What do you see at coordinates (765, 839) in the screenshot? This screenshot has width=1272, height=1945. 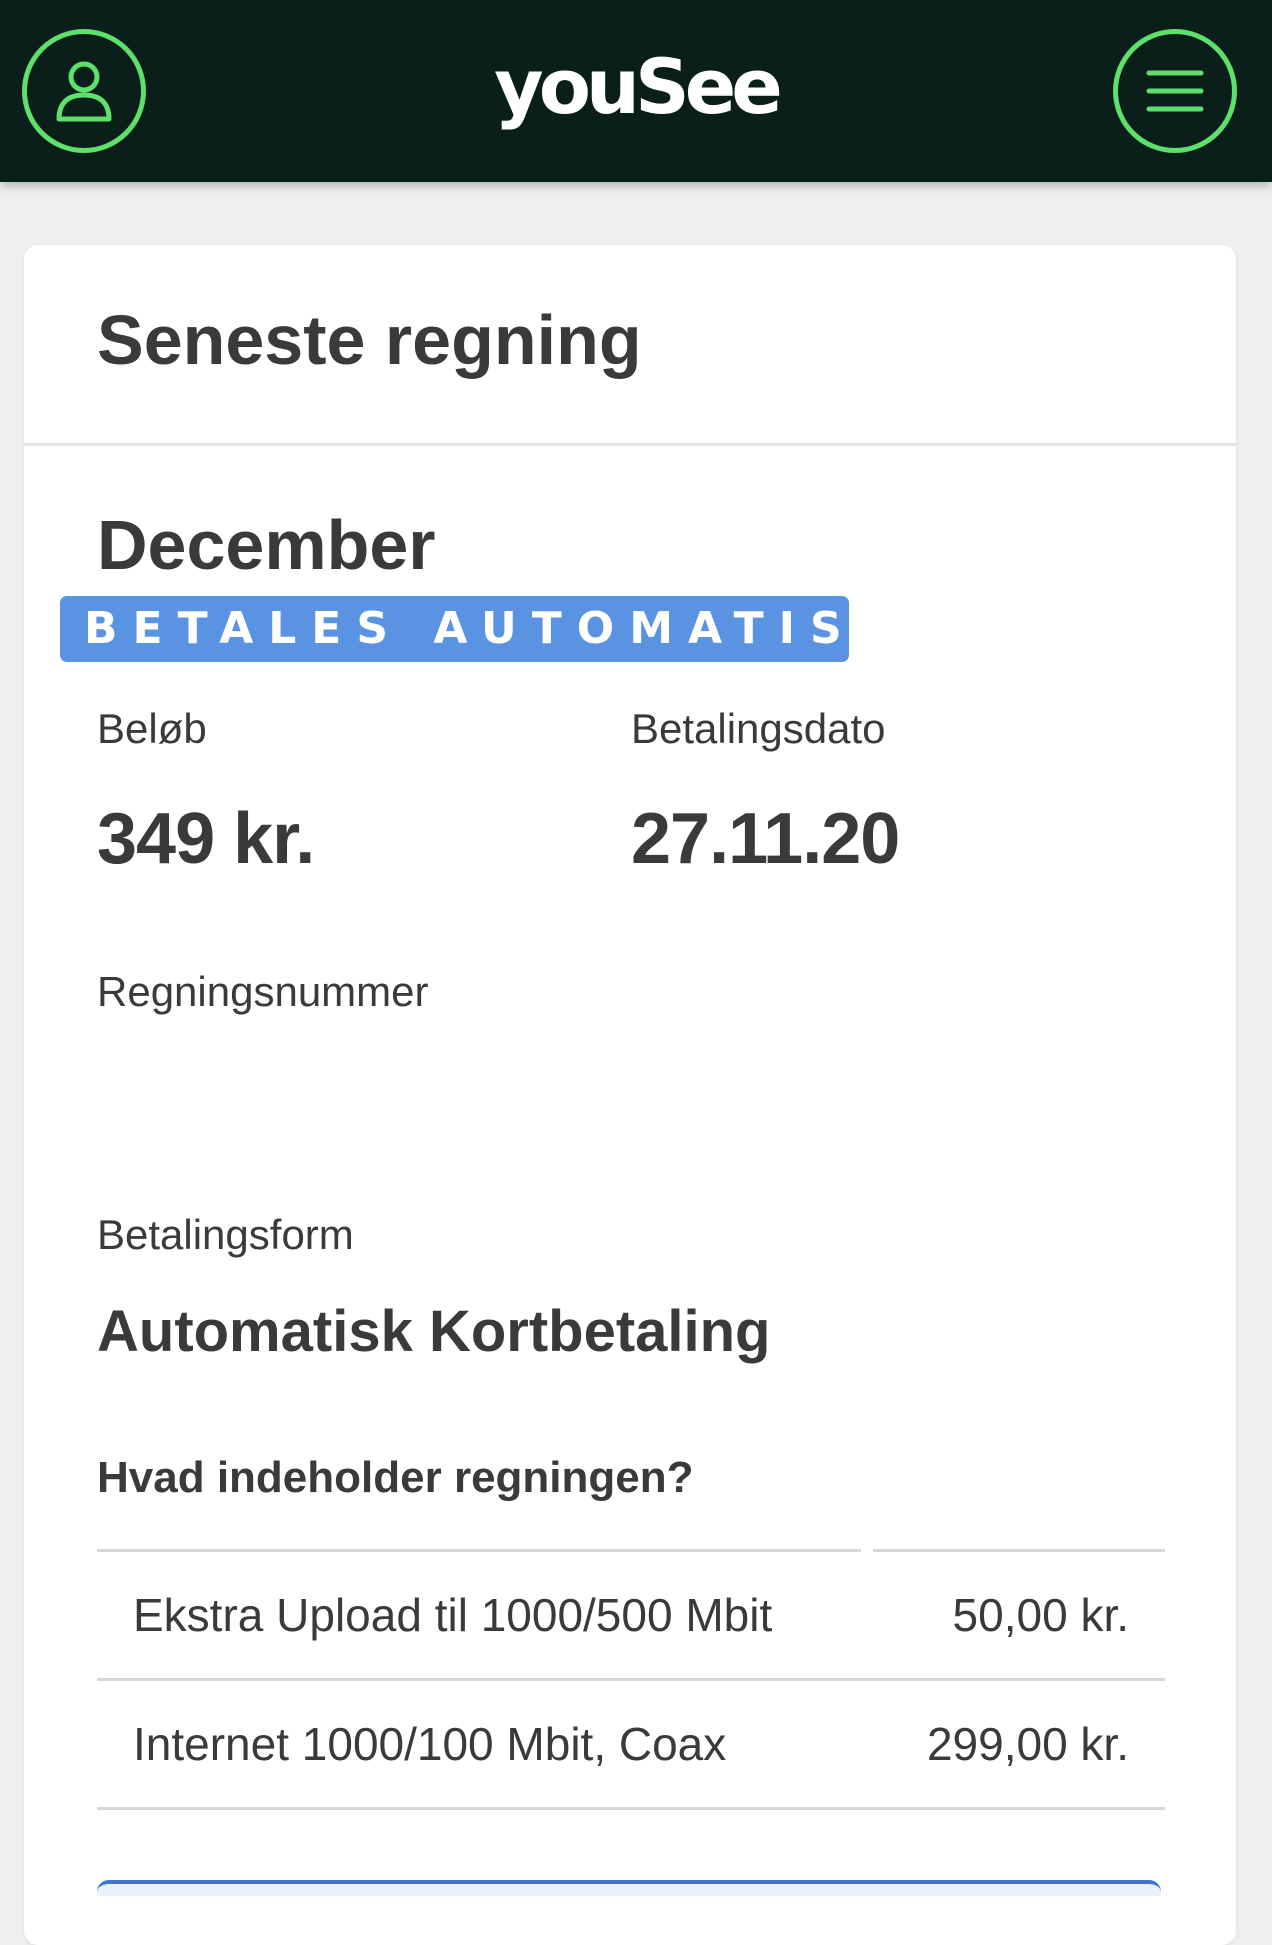 I see `payment-date-value: 27.11.20` at bounding box center [765, 839].